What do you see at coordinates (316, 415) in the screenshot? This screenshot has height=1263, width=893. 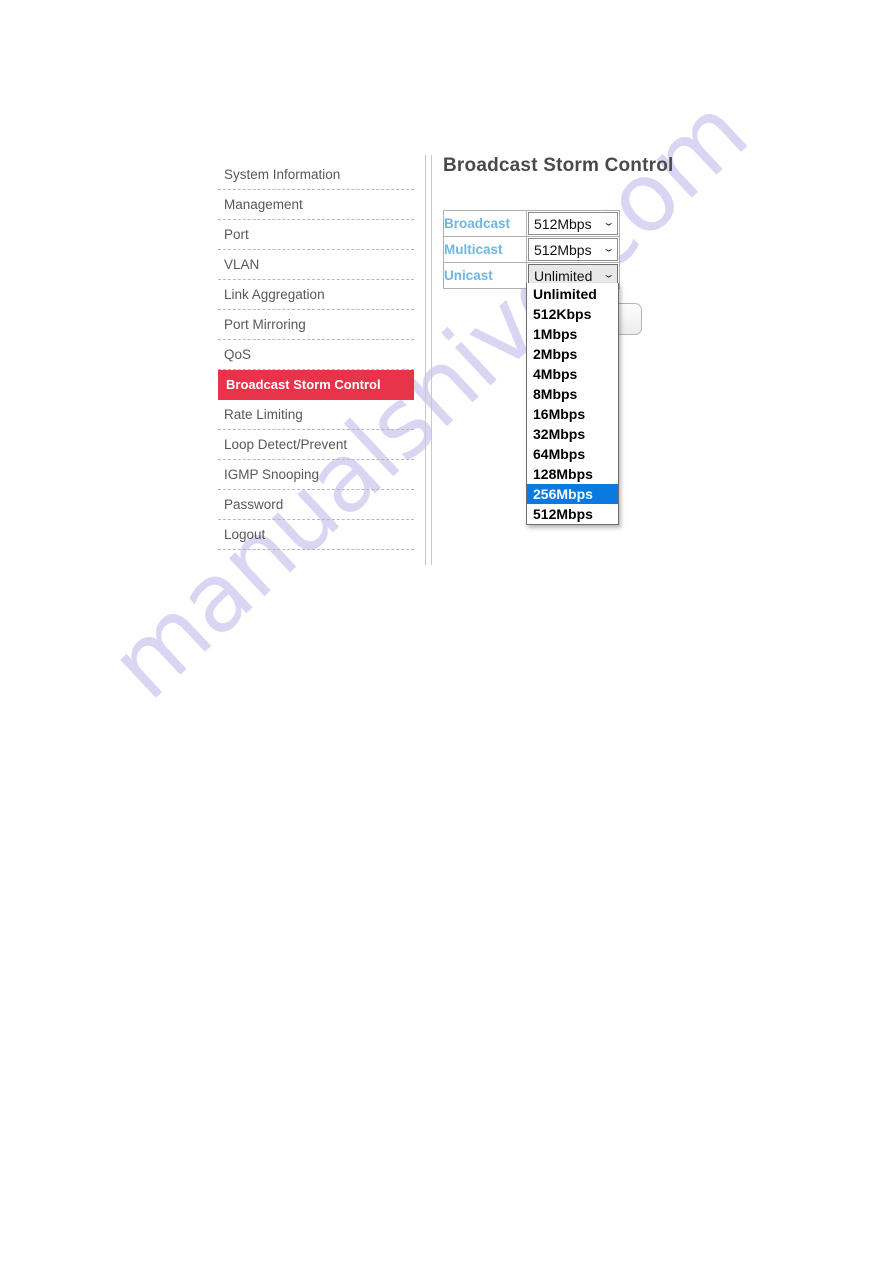 I see `sidebar-item-rate-limiting: Rate Limiting` at bounding box center [316, 415].